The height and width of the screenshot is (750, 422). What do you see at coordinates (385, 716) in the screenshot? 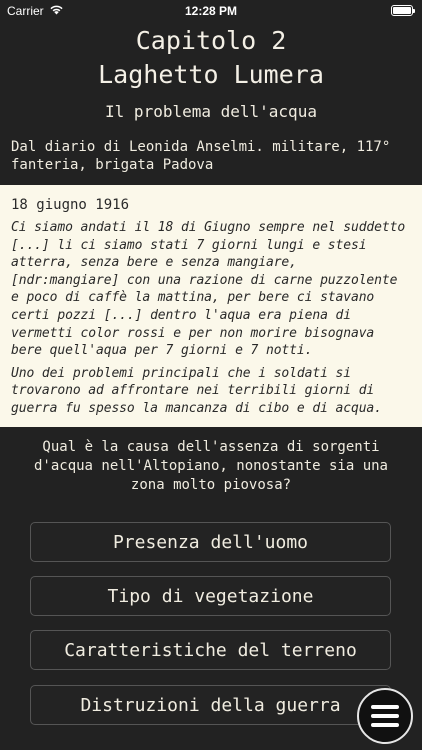
I see `menu-button` at bounding box center [385, 716].